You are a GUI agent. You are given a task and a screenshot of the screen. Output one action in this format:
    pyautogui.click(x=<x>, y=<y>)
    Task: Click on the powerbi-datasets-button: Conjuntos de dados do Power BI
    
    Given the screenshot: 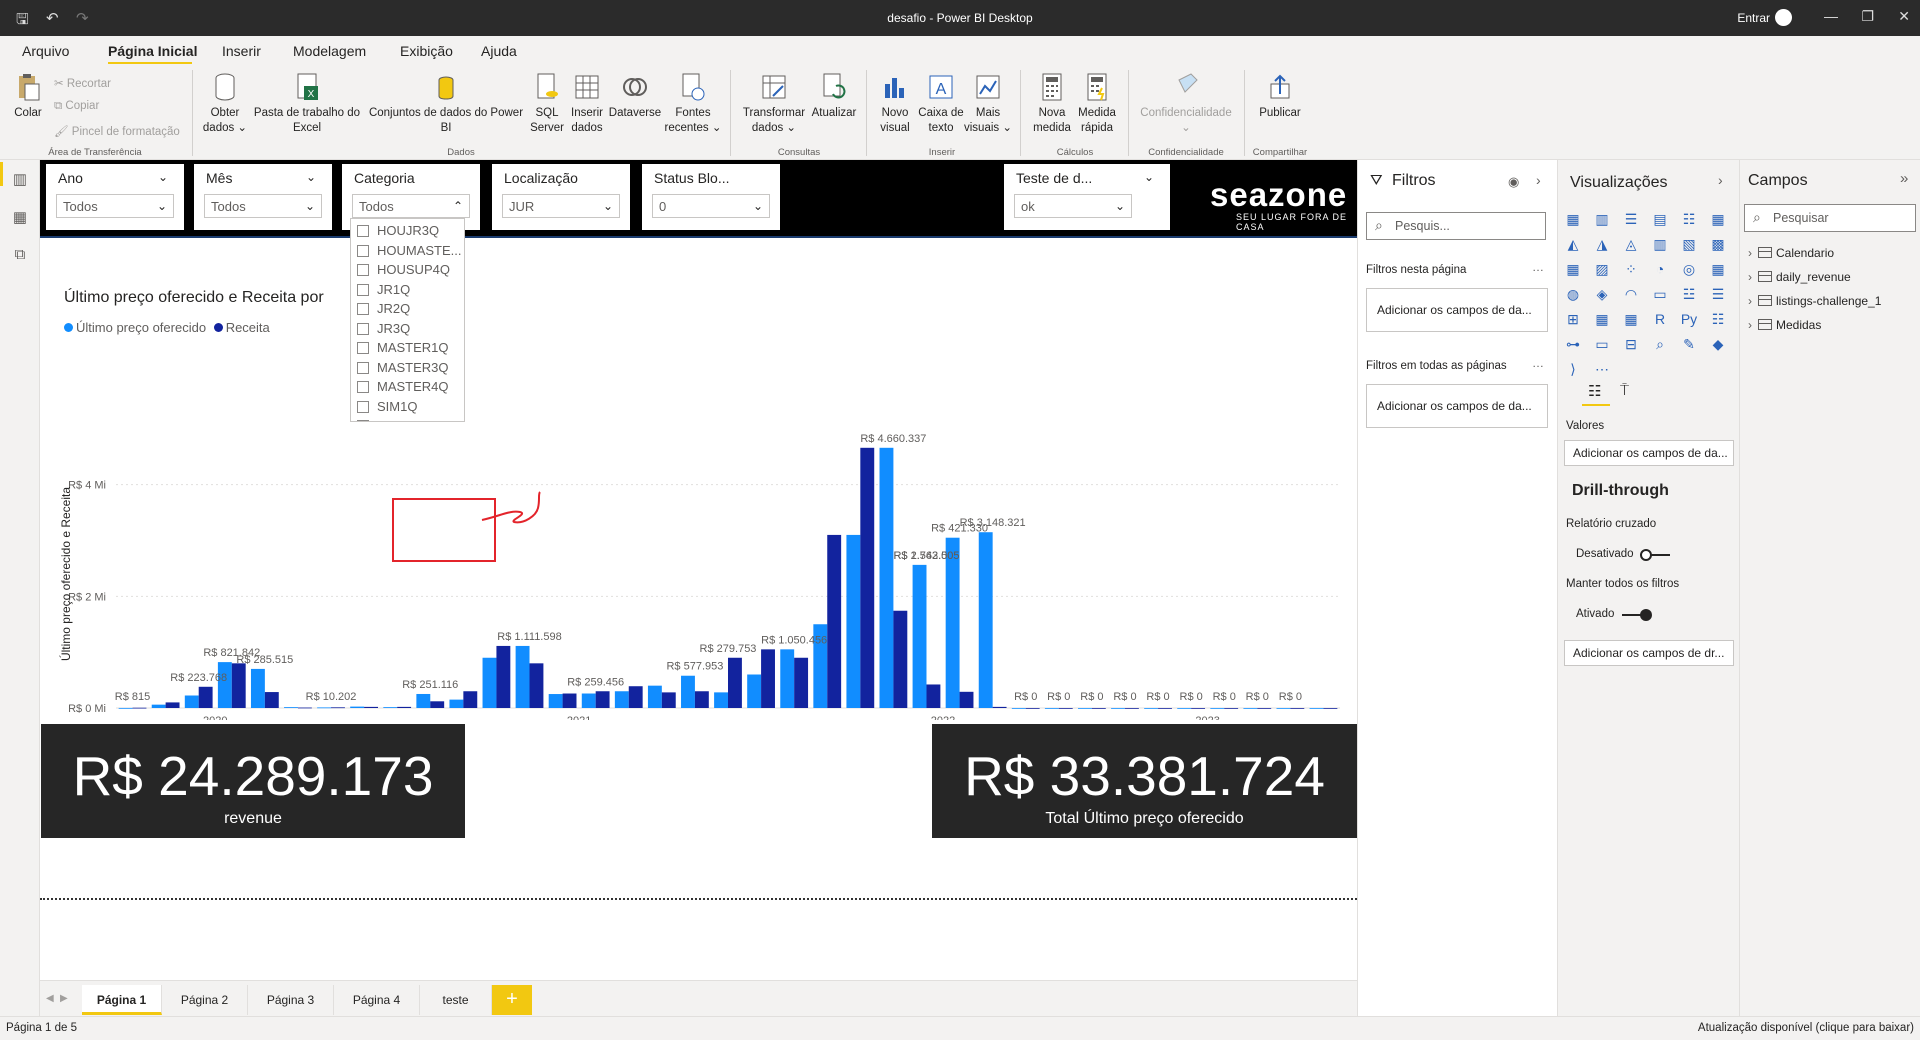 What is the action you would take?
    pyautogui.click(x=446, y=104)
    